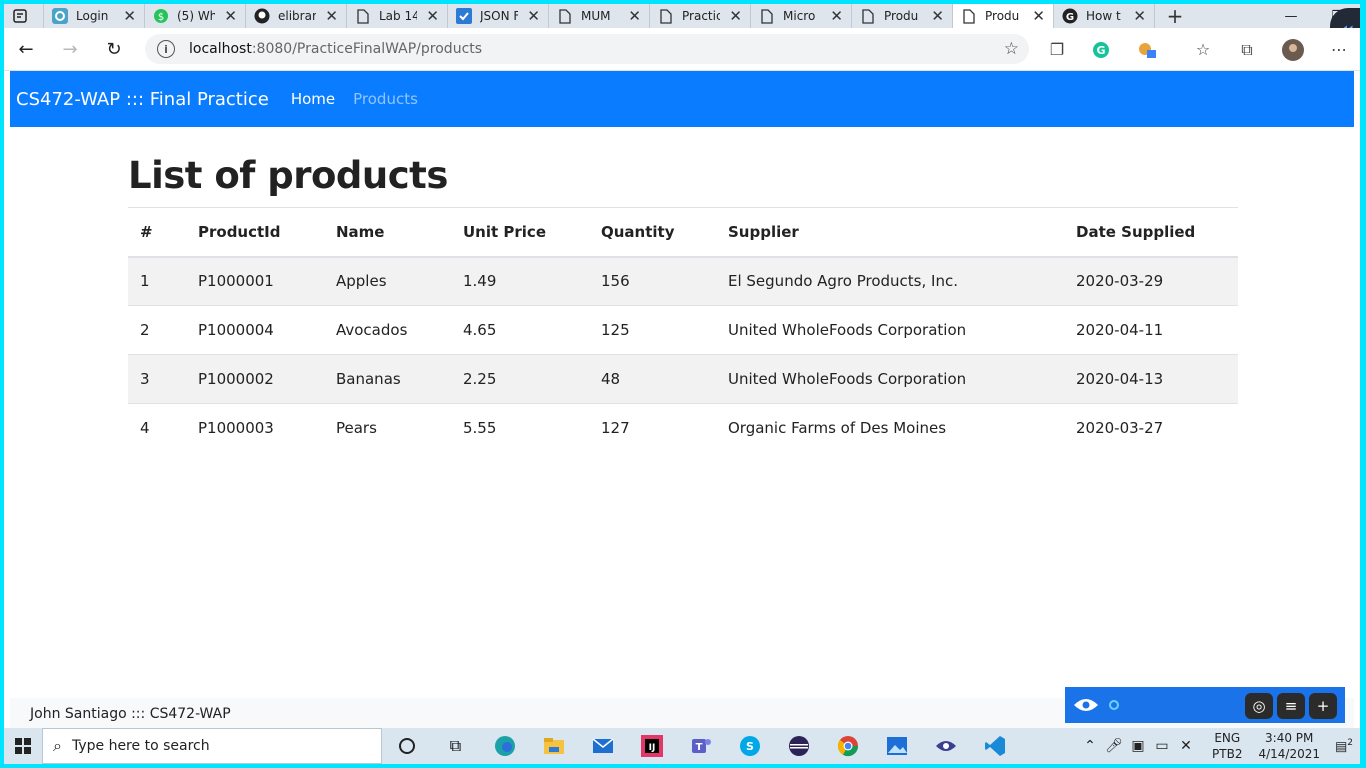 The image size is (1366, 768). I want to click on grammarly-icon: G, so click(1101, 49).